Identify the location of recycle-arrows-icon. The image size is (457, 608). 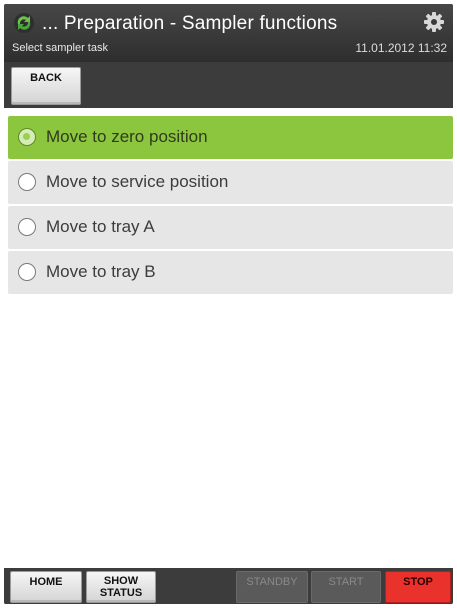
(24, 23).